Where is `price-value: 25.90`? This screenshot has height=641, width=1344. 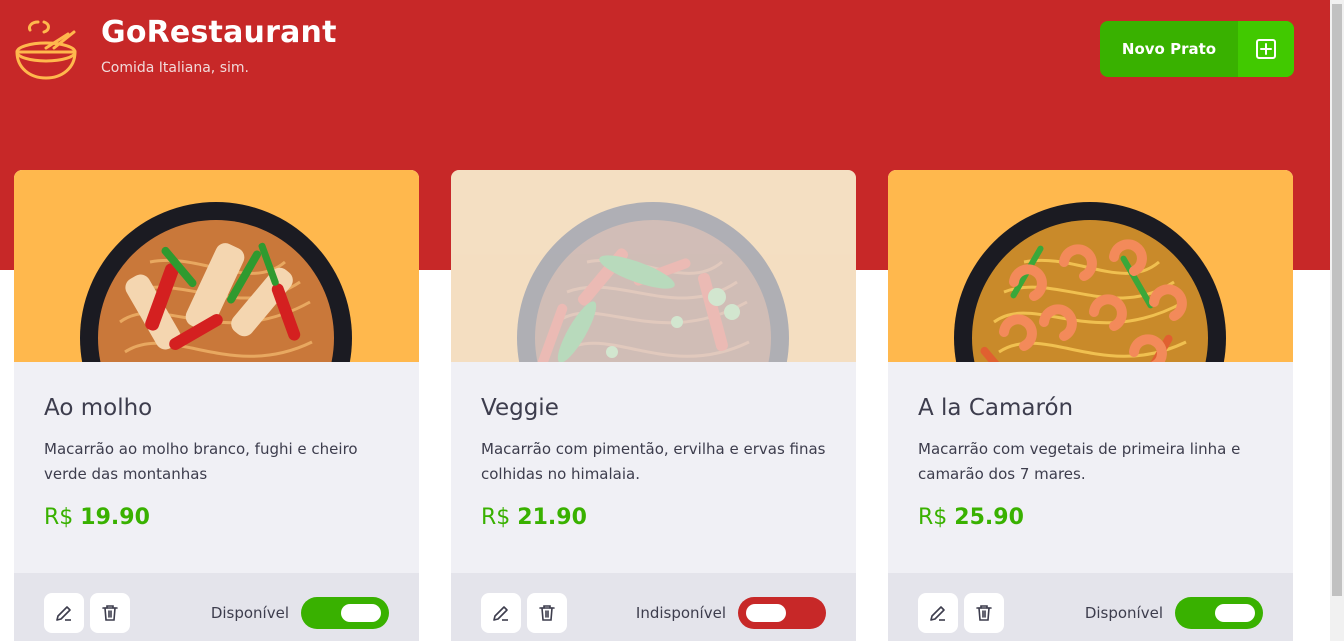
price-value: 25.90 is located at coordinates (989, 517).